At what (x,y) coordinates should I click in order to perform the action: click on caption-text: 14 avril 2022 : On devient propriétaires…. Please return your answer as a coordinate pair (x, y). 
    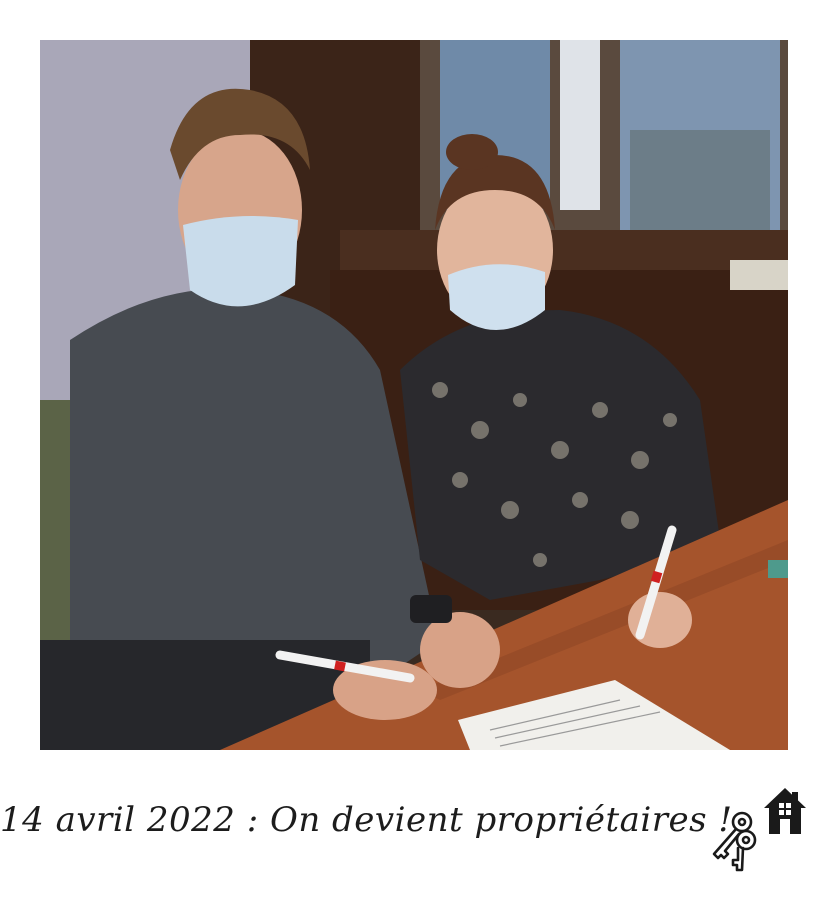
    Looking at the image, I should click on (366, 820).